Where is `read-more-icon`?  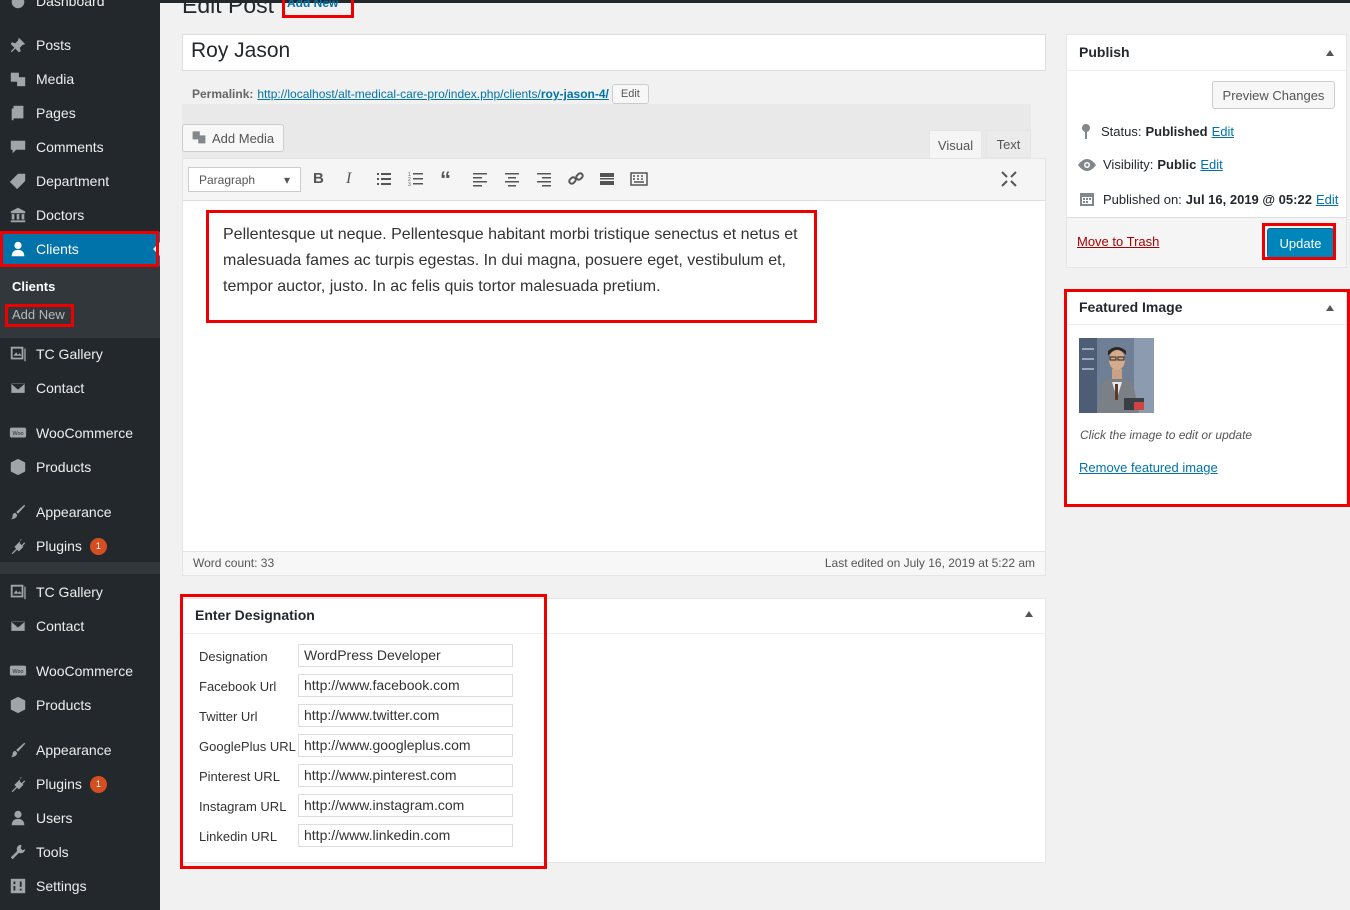 read-more-icon is located at coordinates (607, 180).